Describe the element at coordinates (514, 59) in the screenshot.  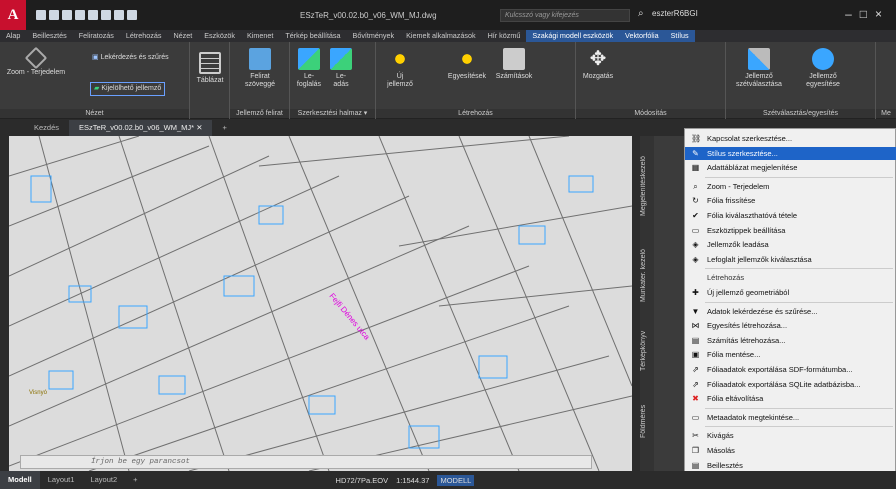
I see `calculation-icon` at that location.